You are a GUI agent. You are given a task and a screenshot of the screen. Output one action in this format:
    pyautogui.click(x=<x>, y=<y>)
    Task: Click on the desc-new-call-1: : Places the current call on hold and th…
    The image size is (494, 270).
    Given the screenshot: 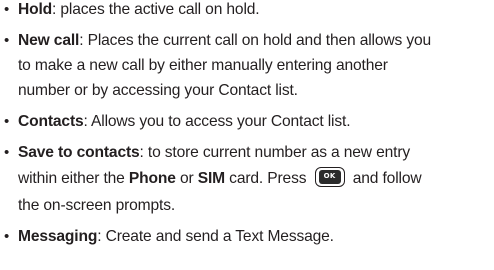 What is the action you would take?
    pyautogui.click(x=255, y=40)
    